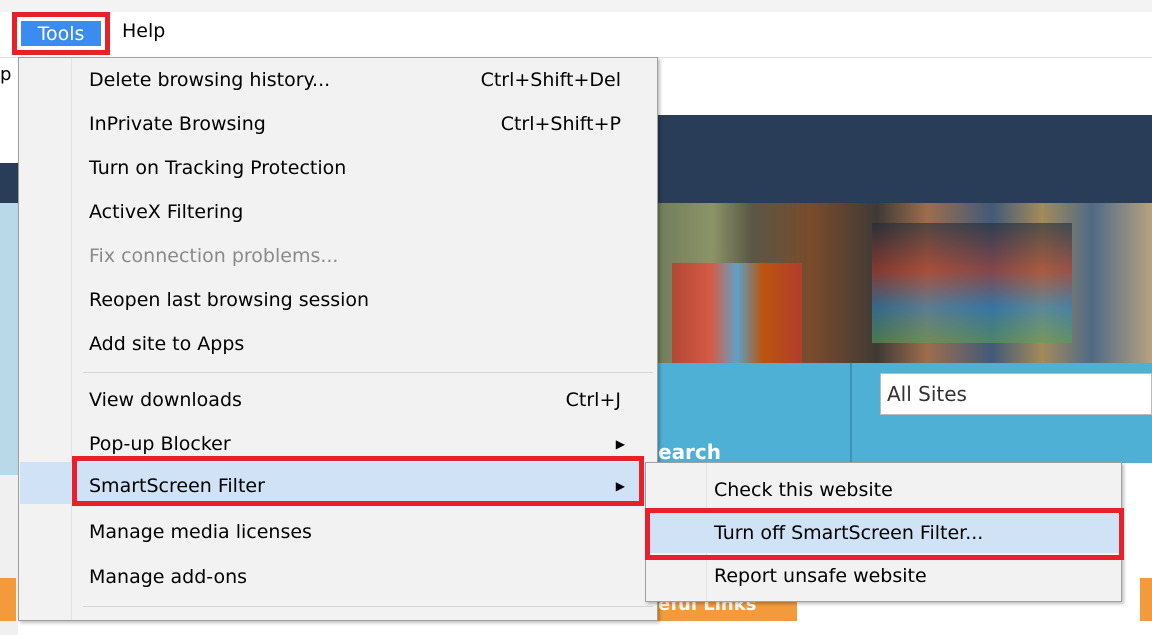 The image size is (1152, 635). I want to click on chevron-right-icon: ▶, so click(620, 444).